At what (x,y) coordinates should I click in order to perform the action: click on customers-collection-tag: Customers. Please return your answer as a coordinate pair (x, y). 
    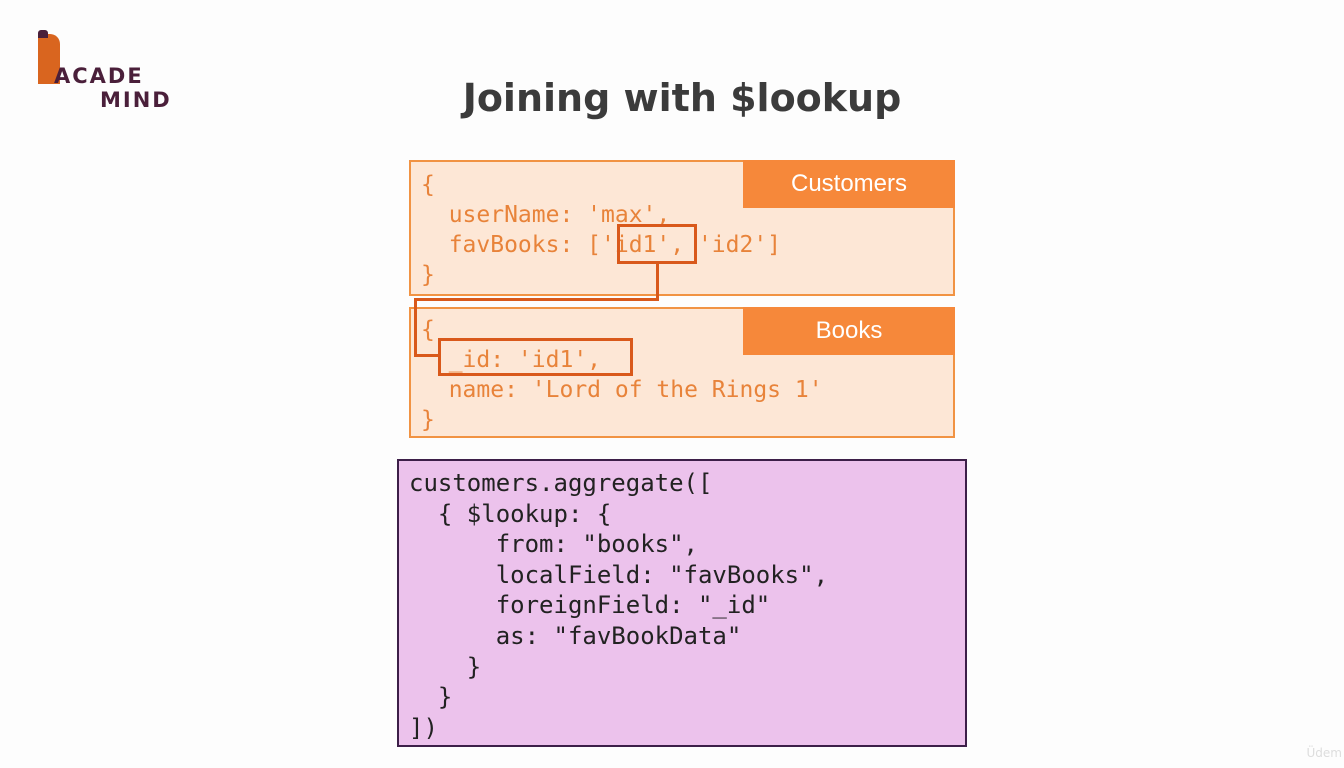
    Looking at the image, I should click on (849, 184).